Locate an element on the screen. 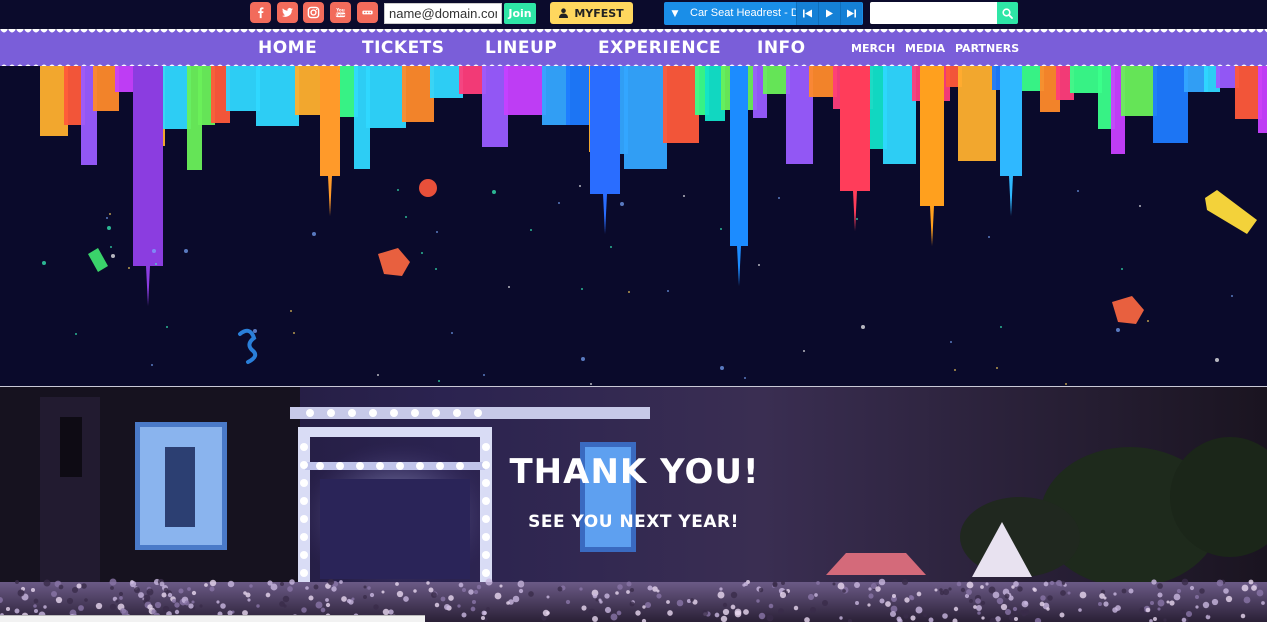 The image size is (1267, 622). nav-info: INFO is located at coordinates (781, 48).